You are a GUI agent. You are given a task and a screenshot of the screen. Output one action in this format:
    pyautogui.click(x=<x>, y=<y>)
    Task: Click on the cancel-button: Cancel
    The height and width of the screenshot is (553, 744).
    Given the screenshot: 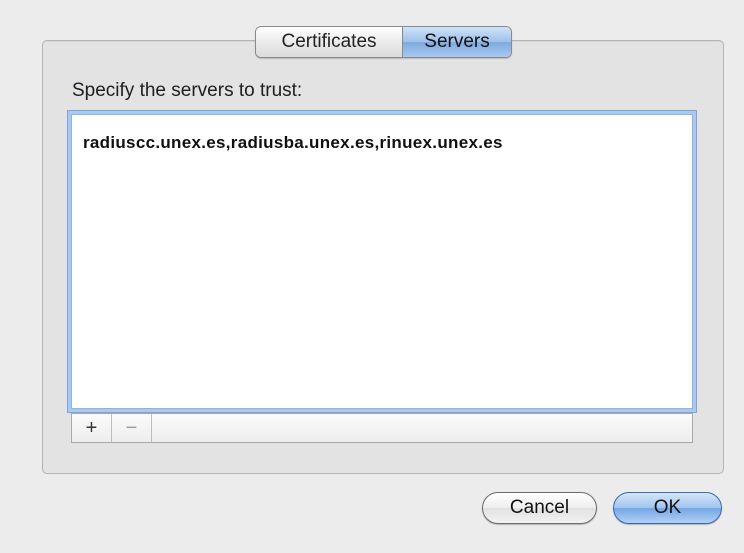 What is the action you would take?
    pyautogui.click(x=539, y=508)
    